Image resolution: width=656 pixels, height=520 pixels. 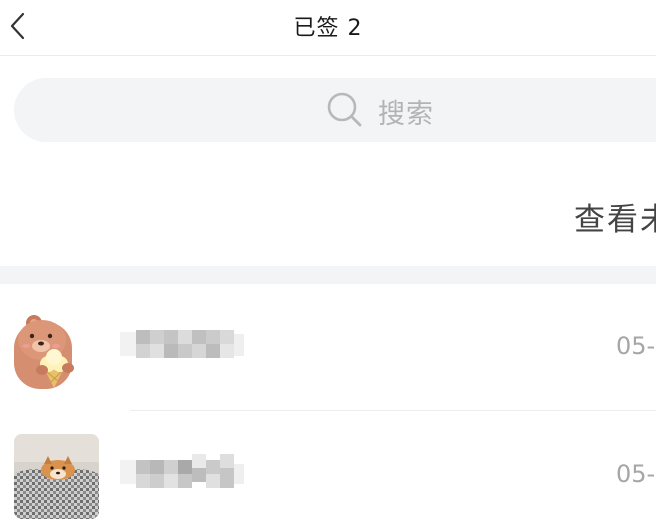 I want to click on list-divider, so click(x=393, y=410).